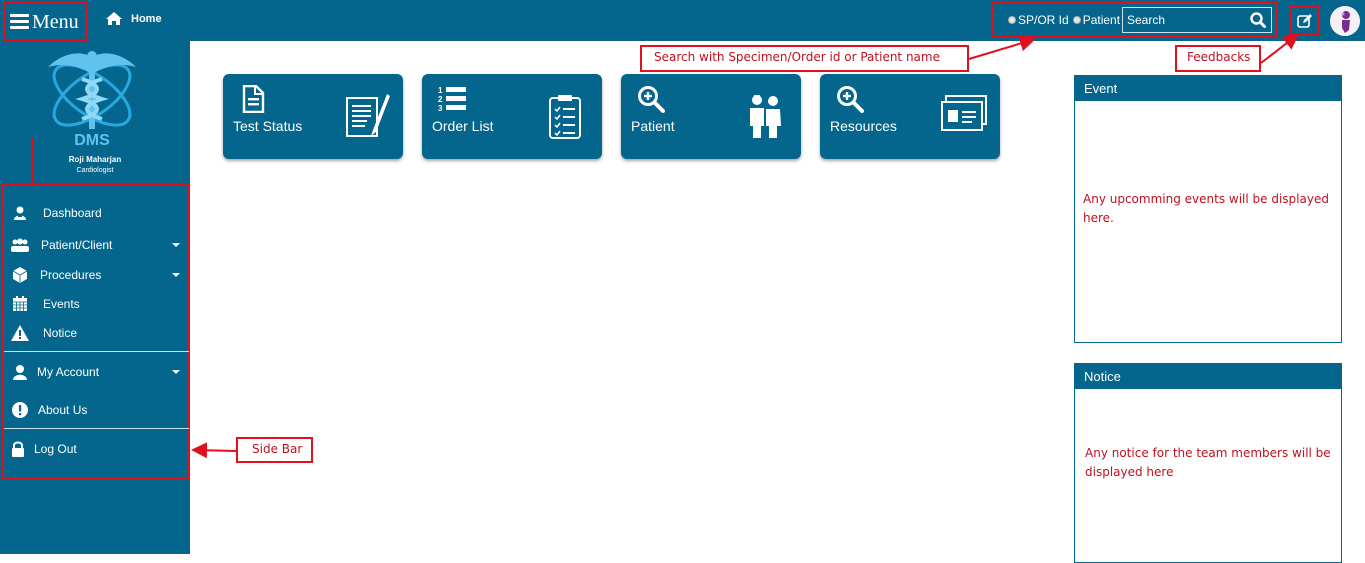  What do you see at coordinates (77, 245) in the screenshot?
I see `sidebar-item-label: Patient/Client` at bounding box center [77, 245].